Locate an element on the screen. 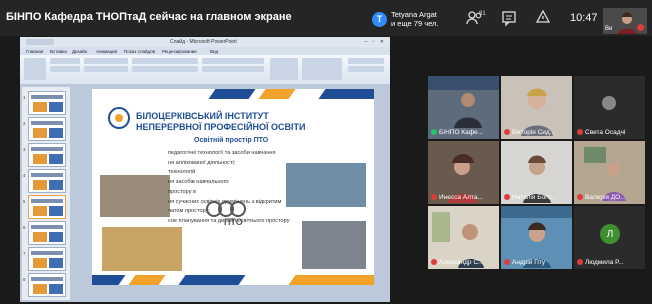 Image resolution: width=652 pixels, height=304 pixels. ppt-tab: Показ слайдов is located at coordinates (139, 51).